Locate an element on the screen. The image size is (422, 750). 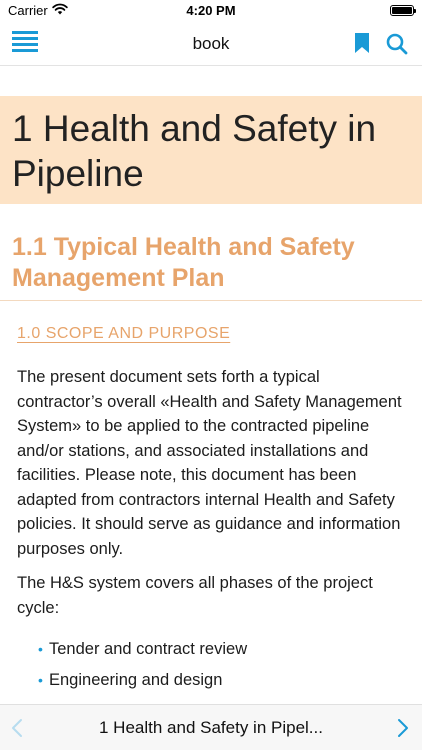
bookmark-icon is located at coordinates (362, 43).